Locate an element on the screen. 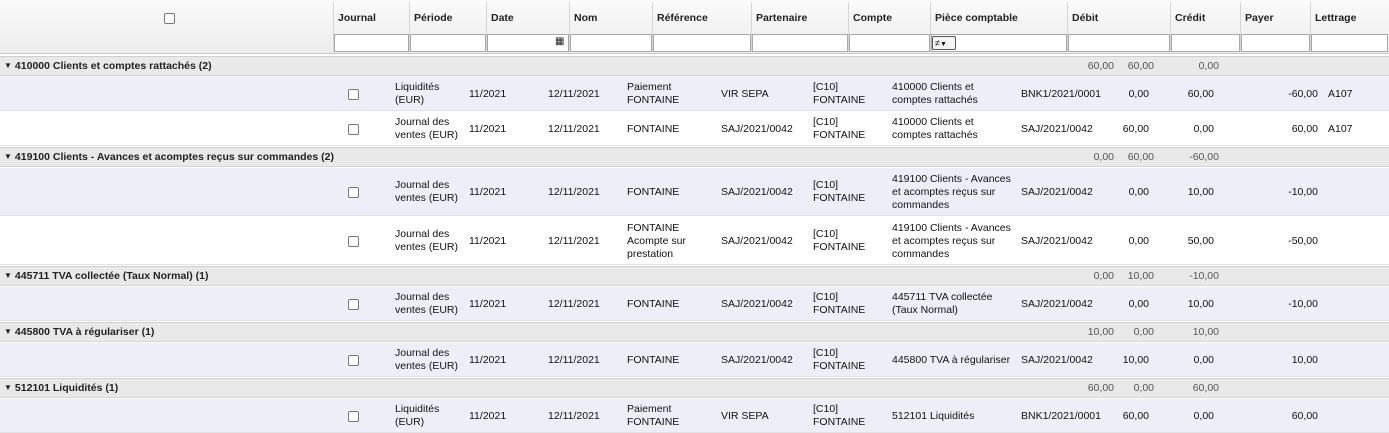 The image size is (1389, 433). filter-journal is located at coordinates (371, 43).